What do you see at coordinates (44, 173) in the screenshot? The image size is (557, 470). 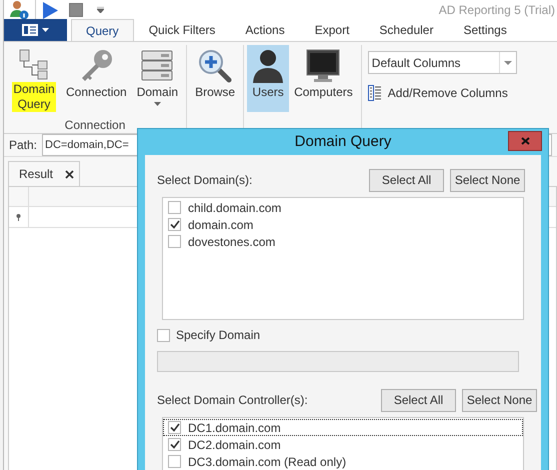 I see `result-tab: Result` at bounding box center [44, 173].